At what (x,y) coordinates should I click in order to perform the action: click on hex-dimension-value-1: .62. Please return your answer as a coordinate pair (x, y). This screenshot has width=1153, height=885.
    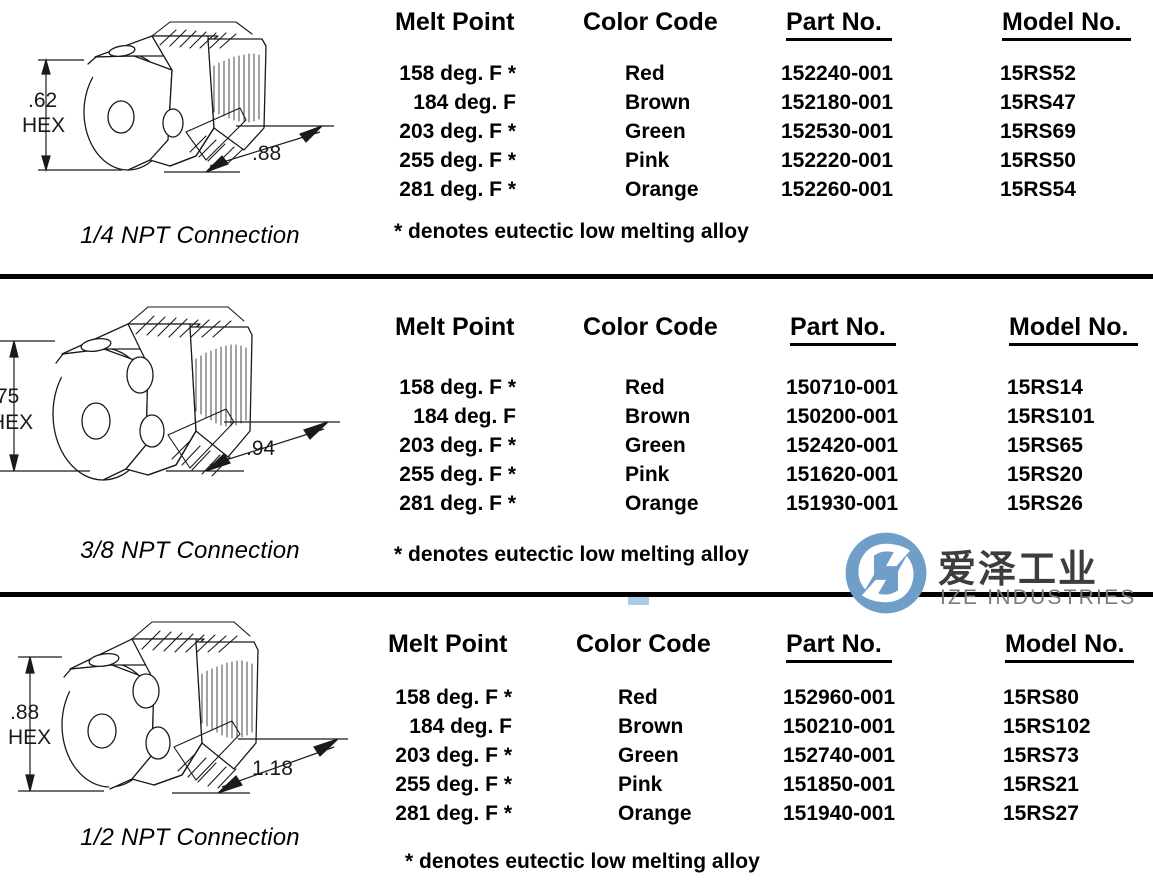
    Looking at the image, I should click on (42, 100).